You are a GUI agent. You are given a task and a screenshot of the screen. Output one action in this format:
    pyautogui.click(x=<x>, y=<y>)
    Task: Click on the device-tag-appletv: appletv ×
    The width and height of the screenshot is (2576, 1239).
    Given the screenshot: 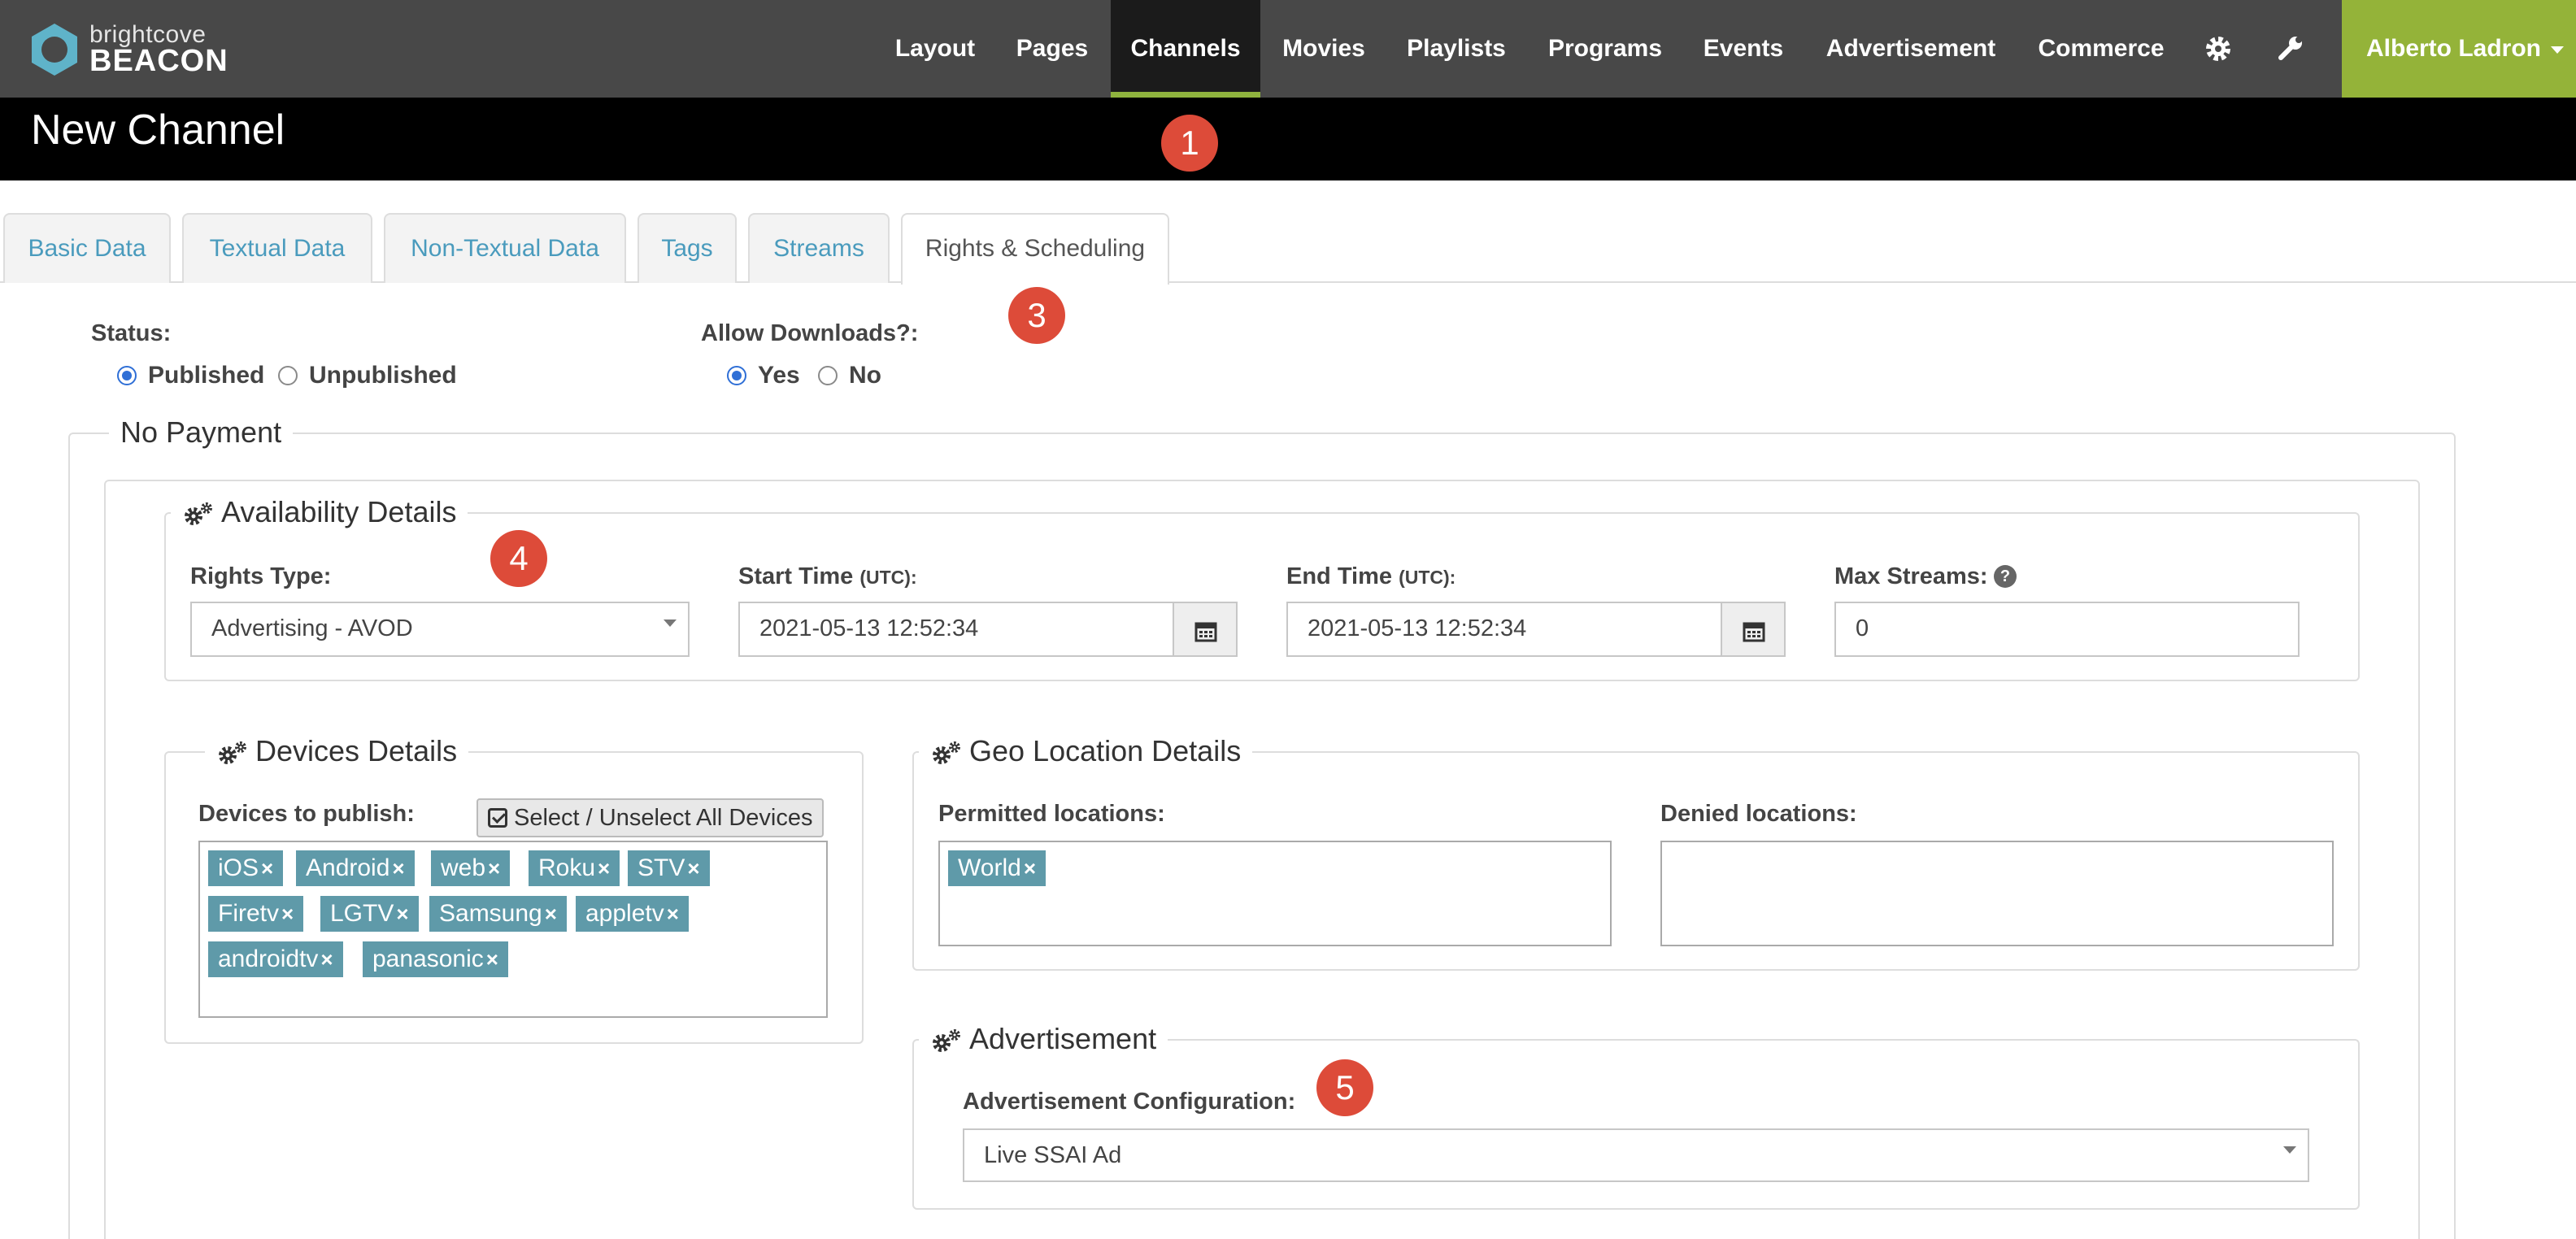 What is the action you would take?
    pyautogui.click(x=632, y=914)
    